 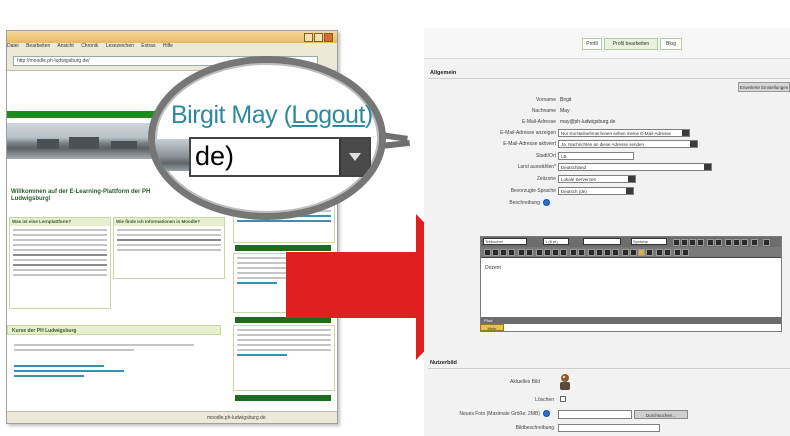 I want to click on highlight-color-icon, so click(x=581, y=252).